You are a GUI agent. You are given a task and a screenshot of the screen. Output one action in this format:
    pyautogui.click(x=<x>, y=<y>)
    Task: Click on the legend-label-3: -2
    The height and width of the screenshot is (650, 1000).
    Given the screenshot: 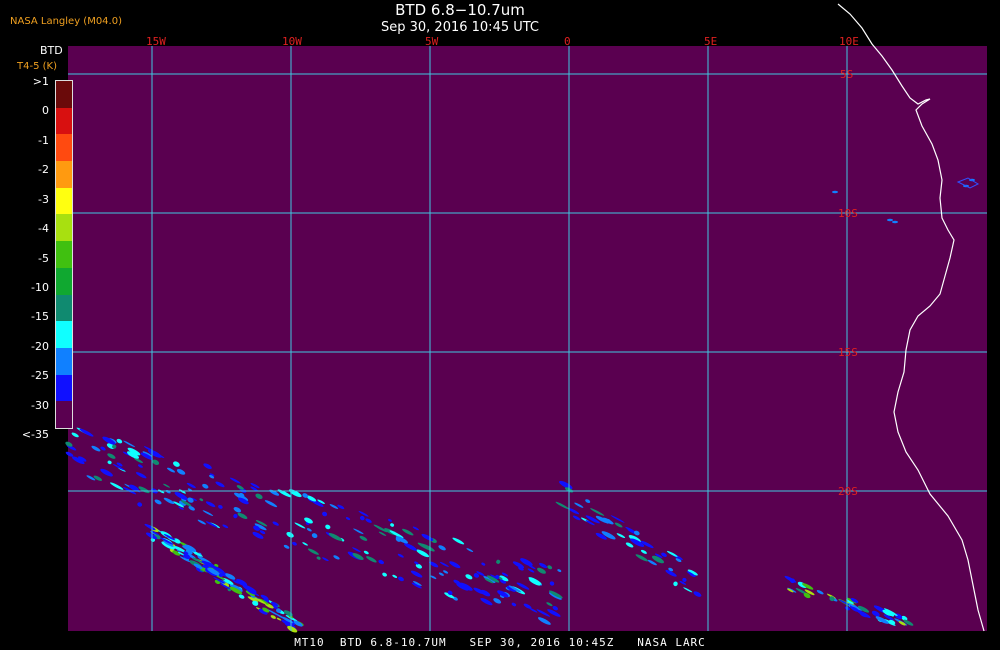 What is the action you would take?
    pyautogui.click(x=43, y=170)
    